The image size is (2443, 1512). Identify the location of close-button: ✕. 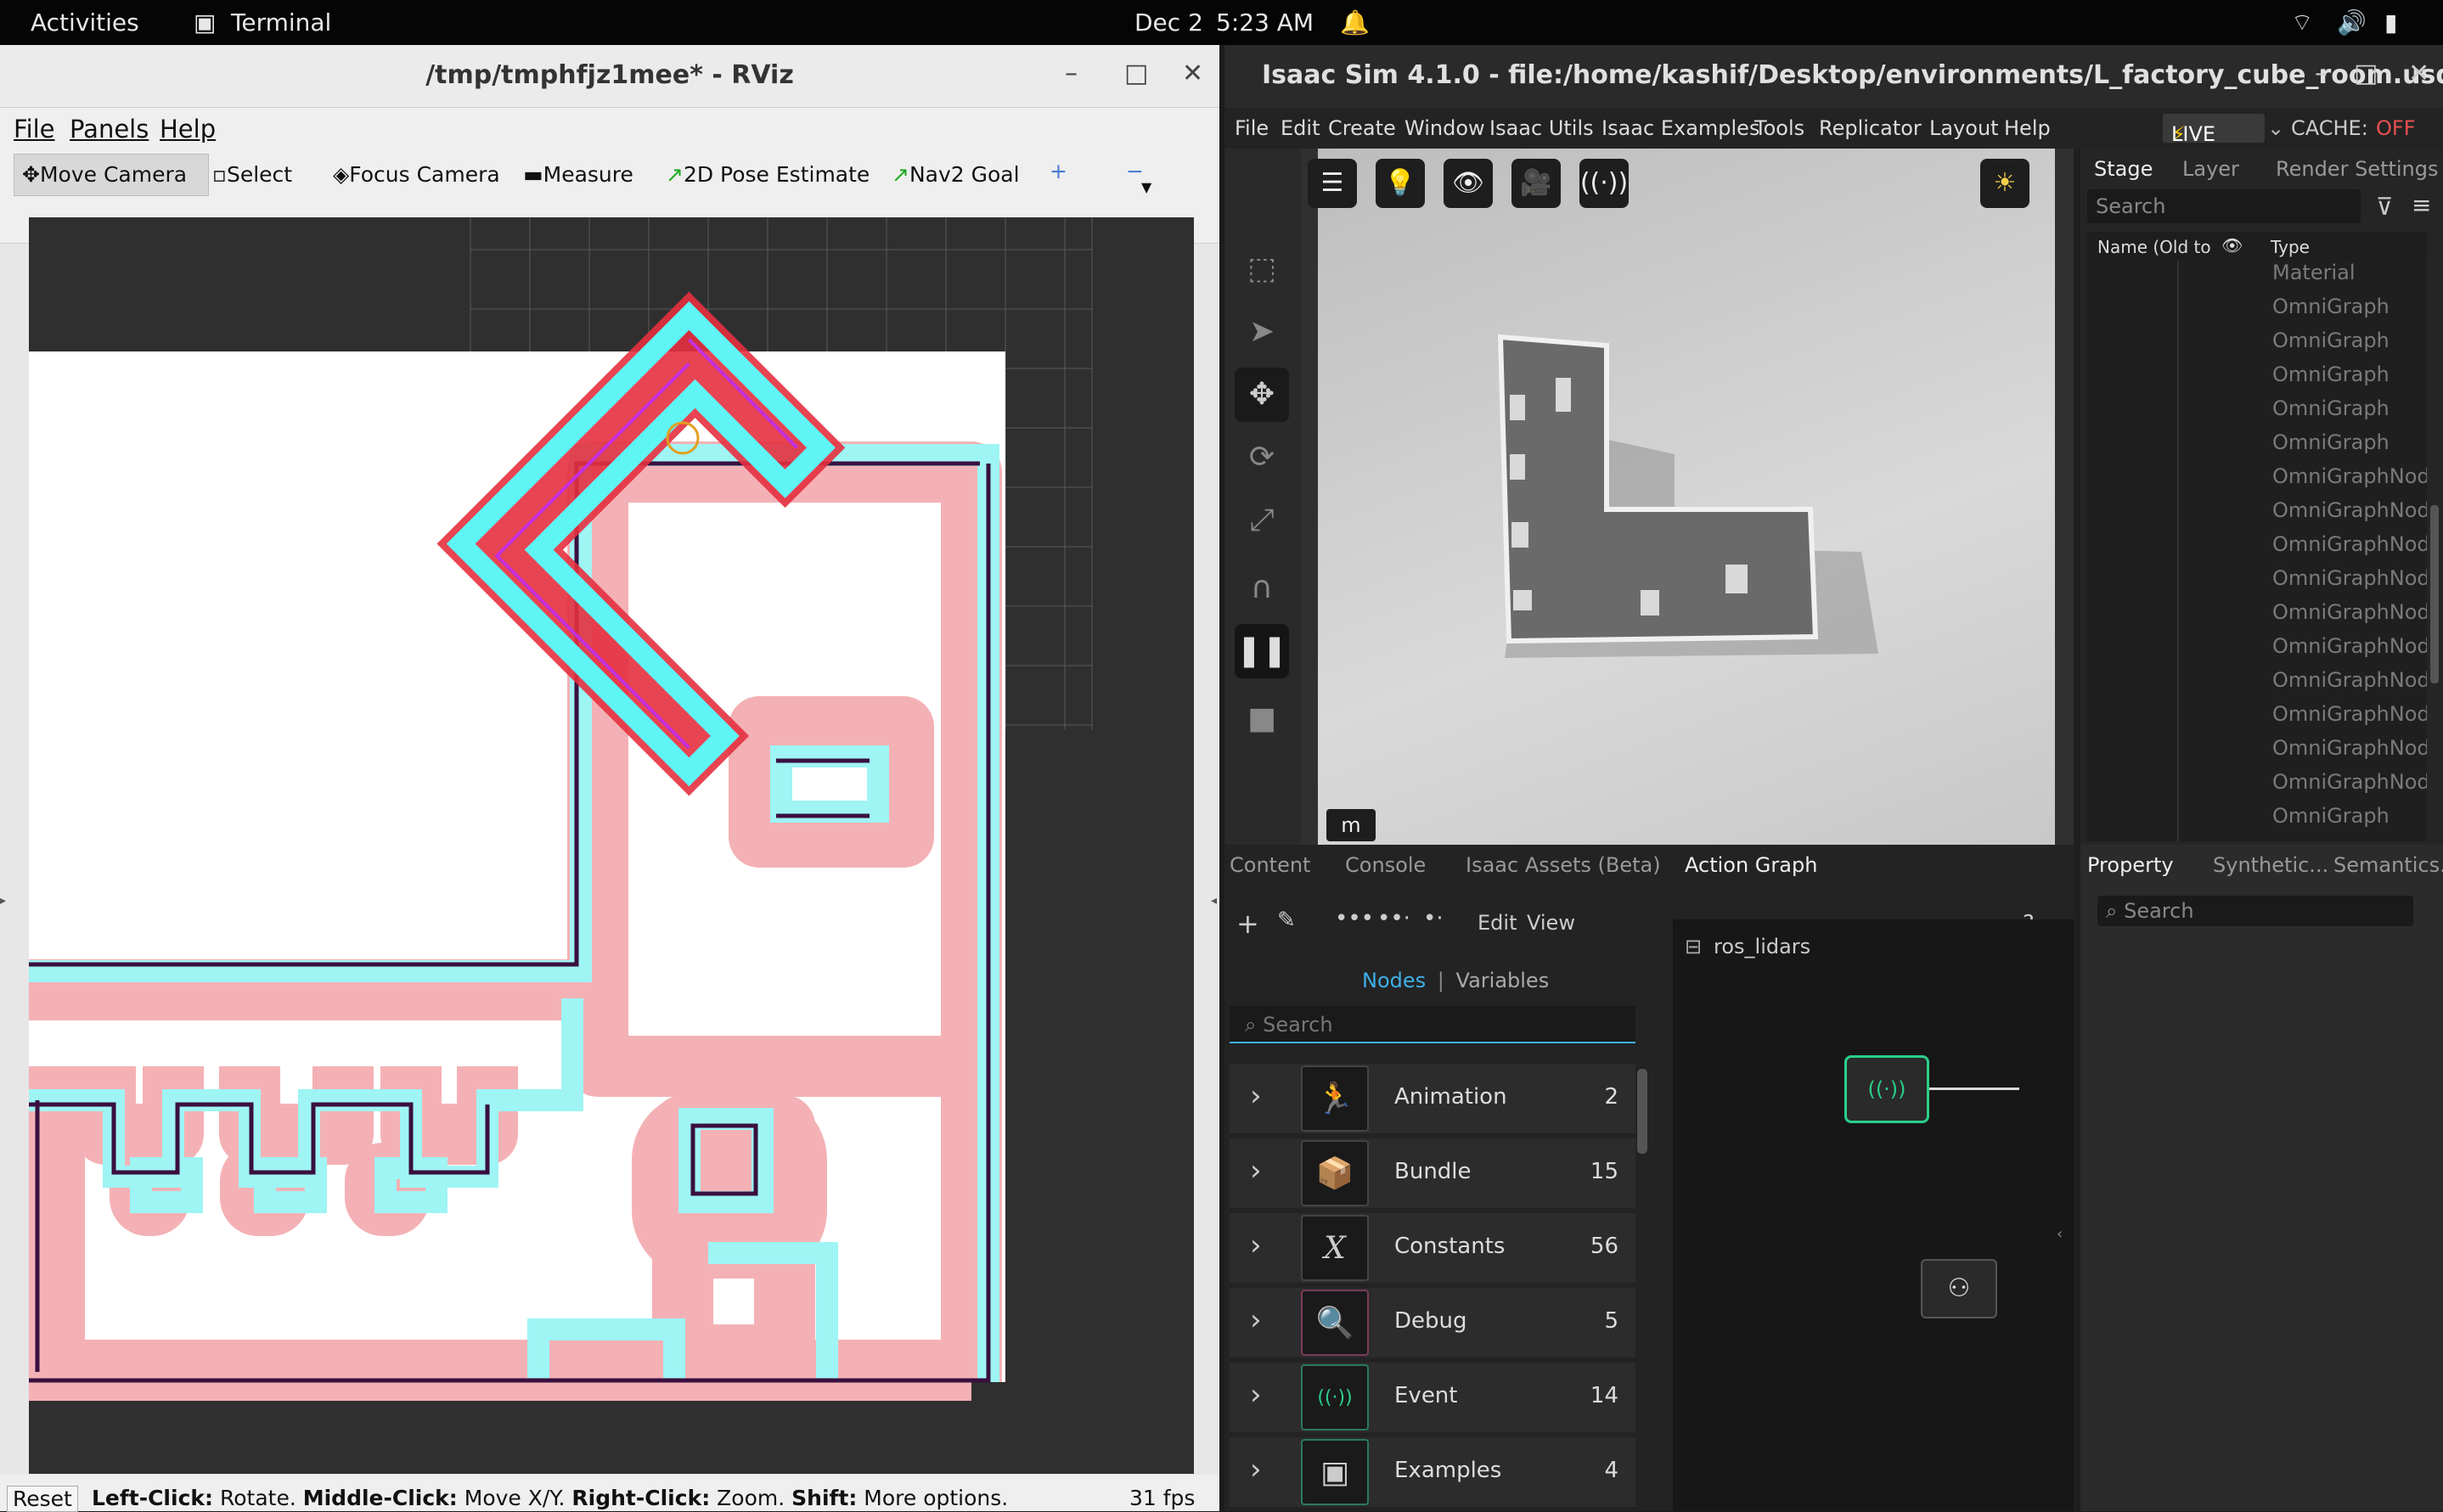
(1192, 73).